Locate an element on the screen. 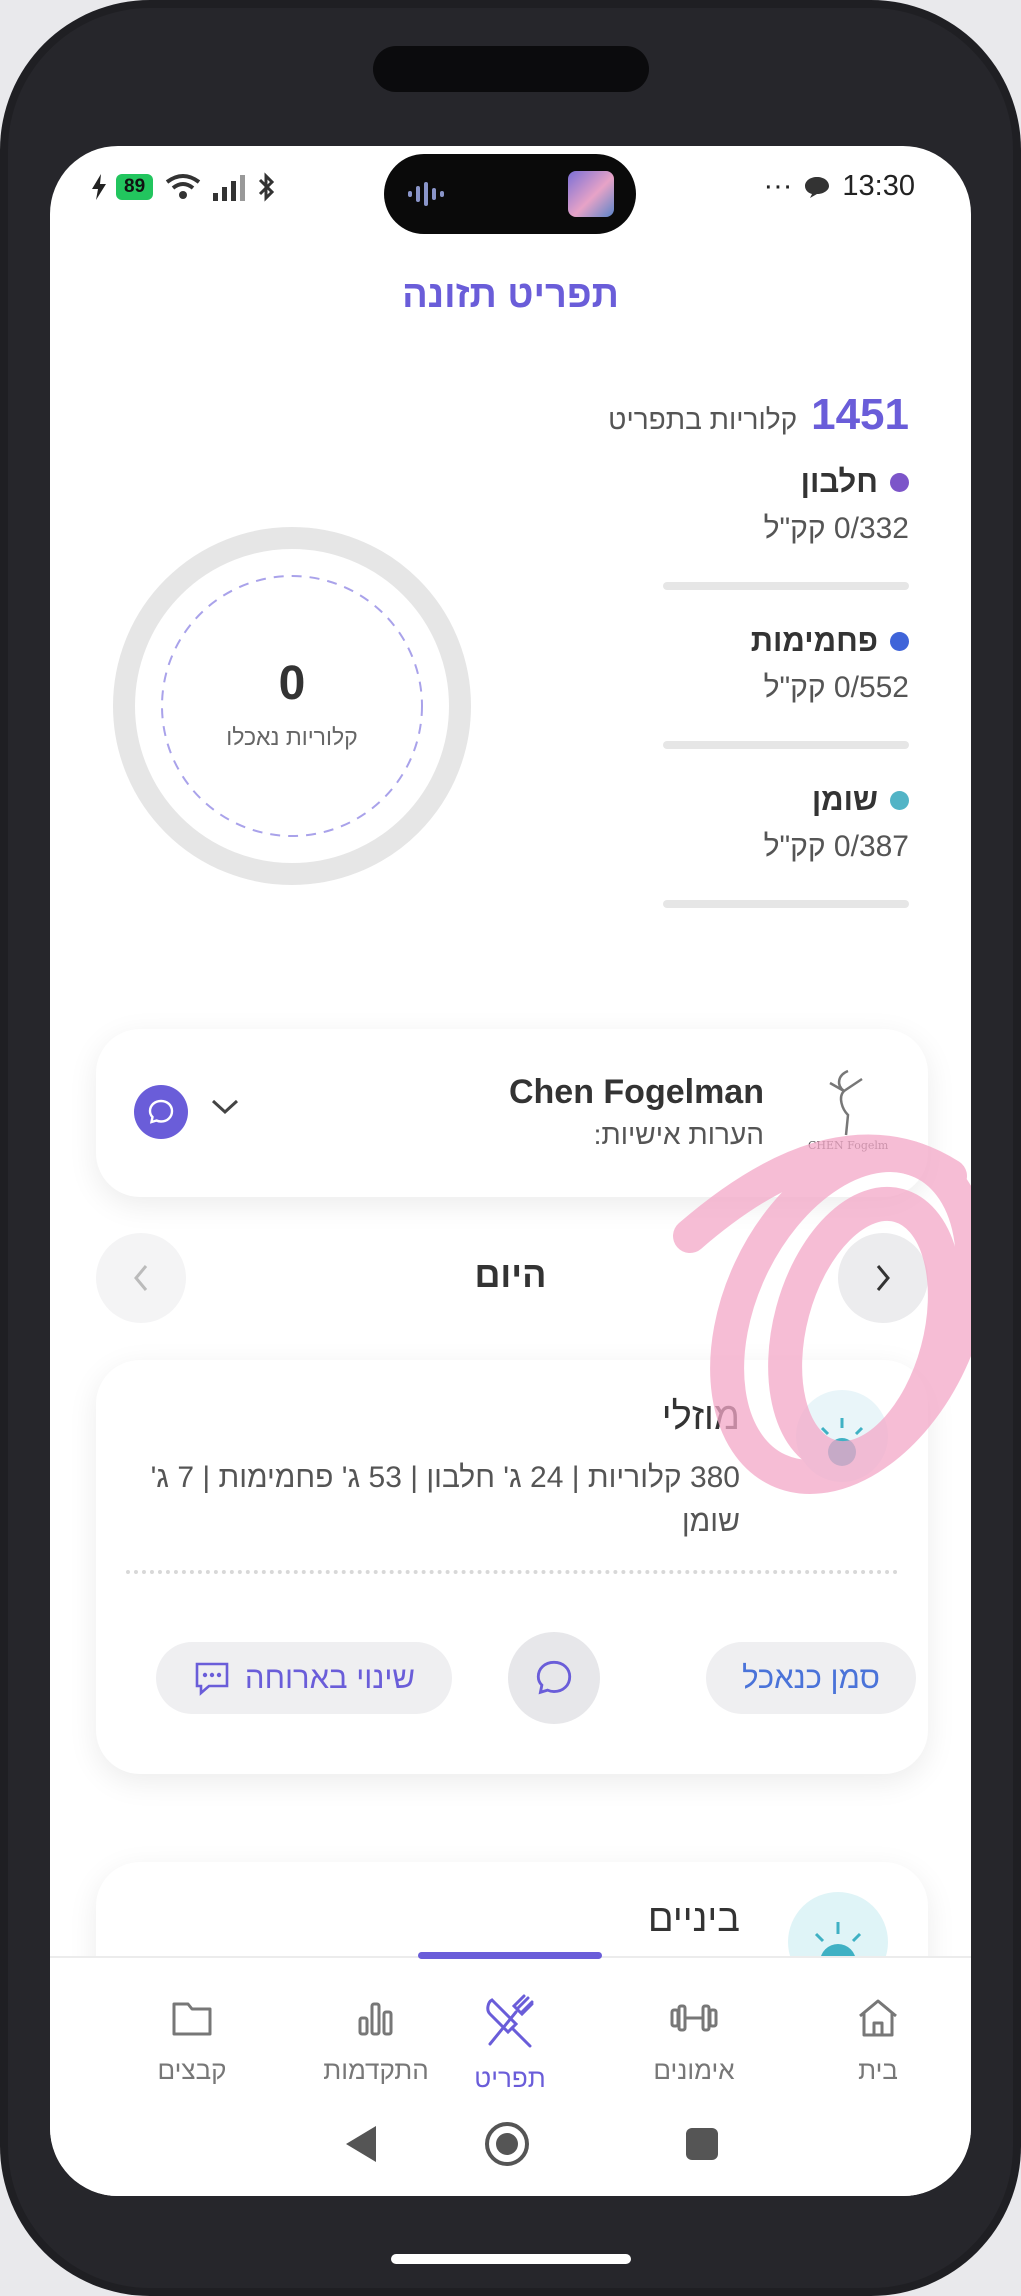 This screenshot has height=2296, width=1021. macro-carbs: פחמימות 0/552 קק"ל is located at coordinates (786, 686).